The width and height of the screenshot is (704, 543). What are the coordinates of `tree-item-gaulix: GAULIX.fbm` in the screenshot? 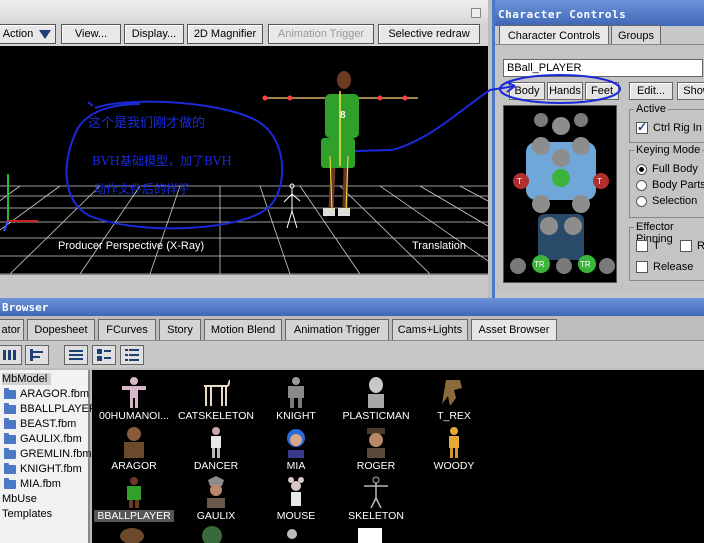 It's located at (43, 438).